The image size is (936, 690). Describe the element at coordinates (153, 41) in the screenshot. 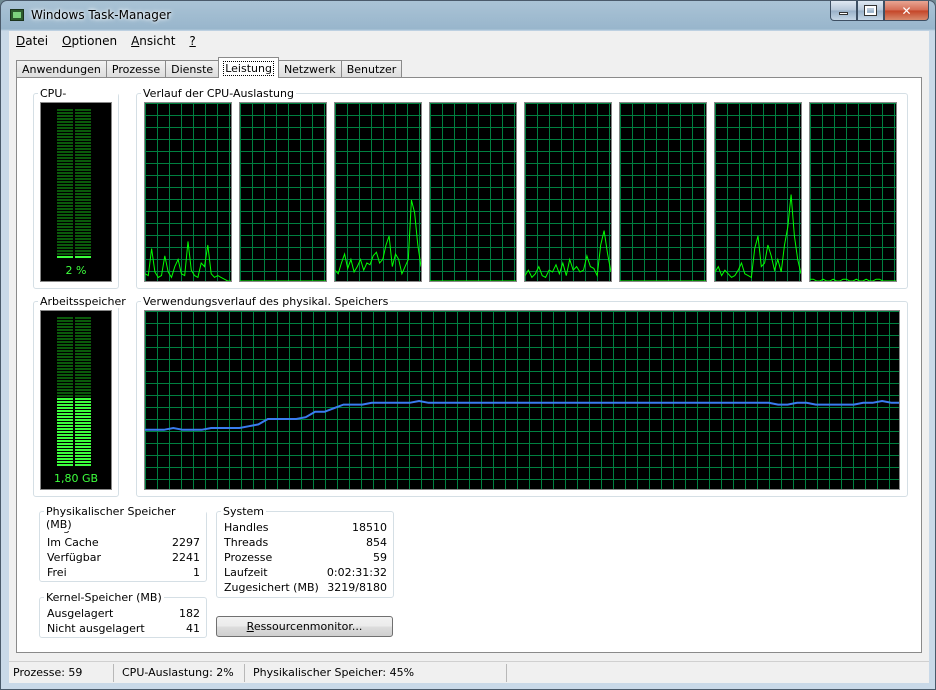

I see `menu-ansicht: Ansicht` at that location.